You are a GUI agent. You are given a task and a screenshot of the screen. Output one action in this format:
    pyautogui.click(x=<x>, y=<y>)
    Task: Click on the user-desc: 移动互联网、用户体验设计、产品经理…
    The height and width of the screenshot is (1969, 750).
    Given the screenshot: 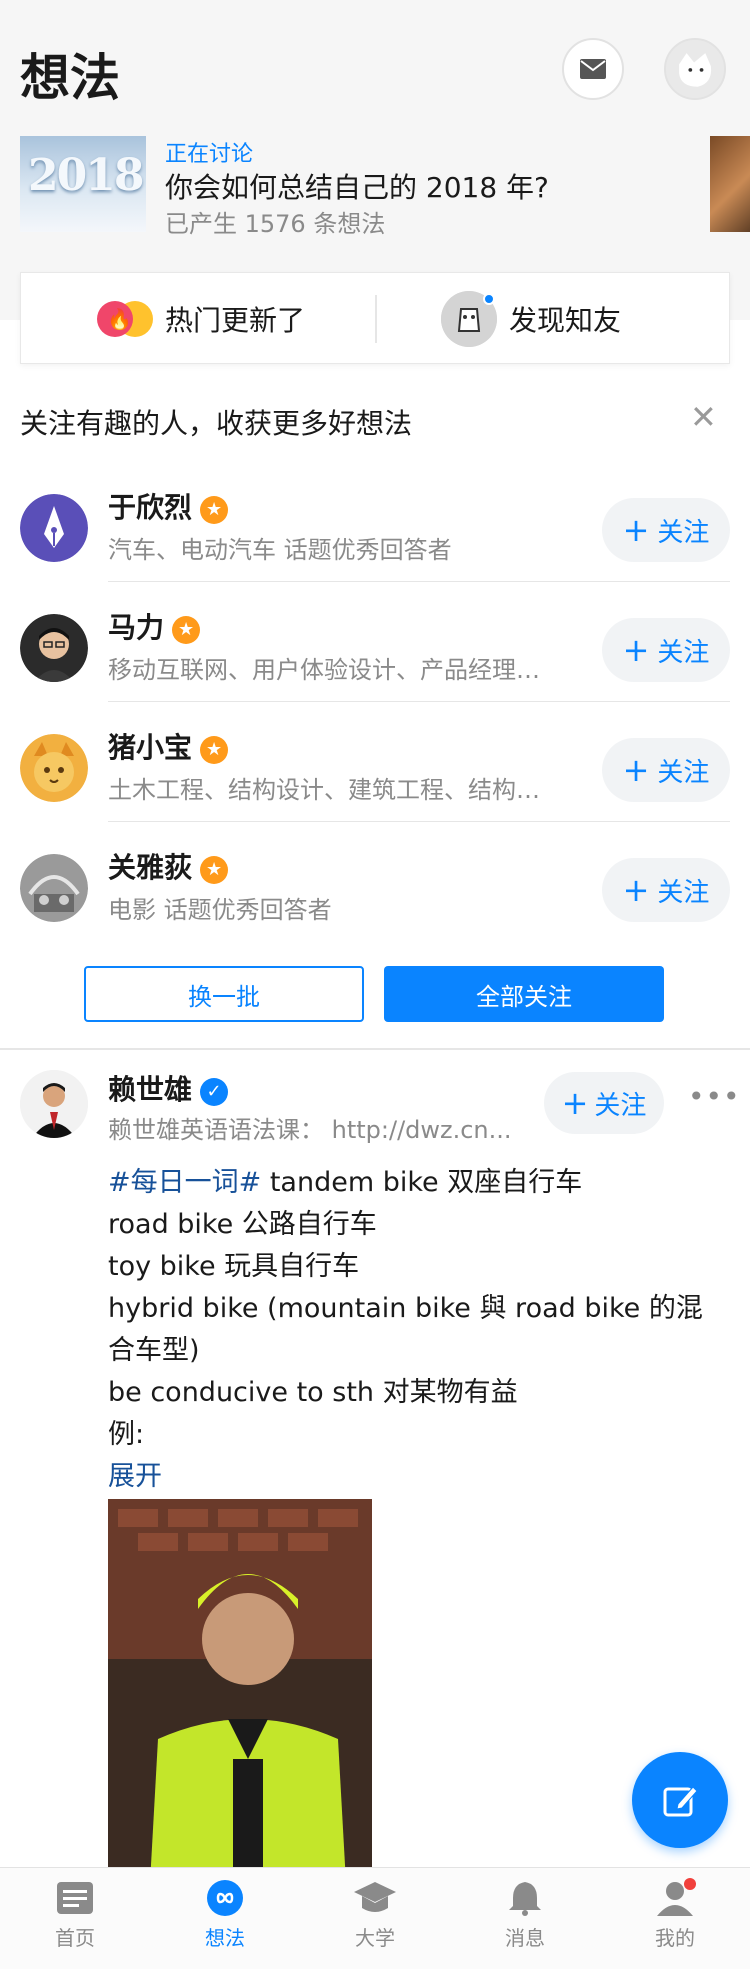 What is the action you would take?
    pyautogui.click(x=324, y=670)
    